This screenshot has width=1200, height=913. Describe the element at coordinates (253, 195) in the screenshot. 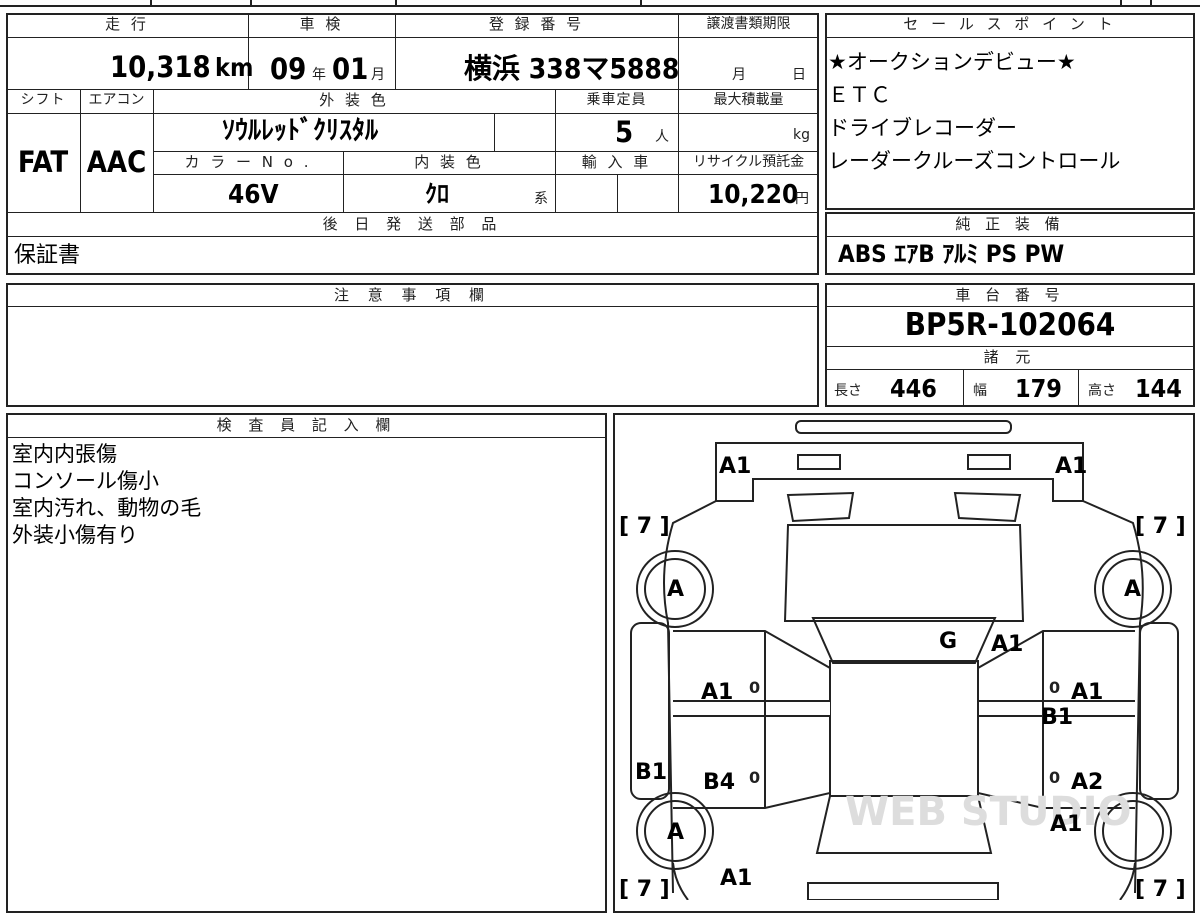

I see `color-no-value: 46V` at that location.